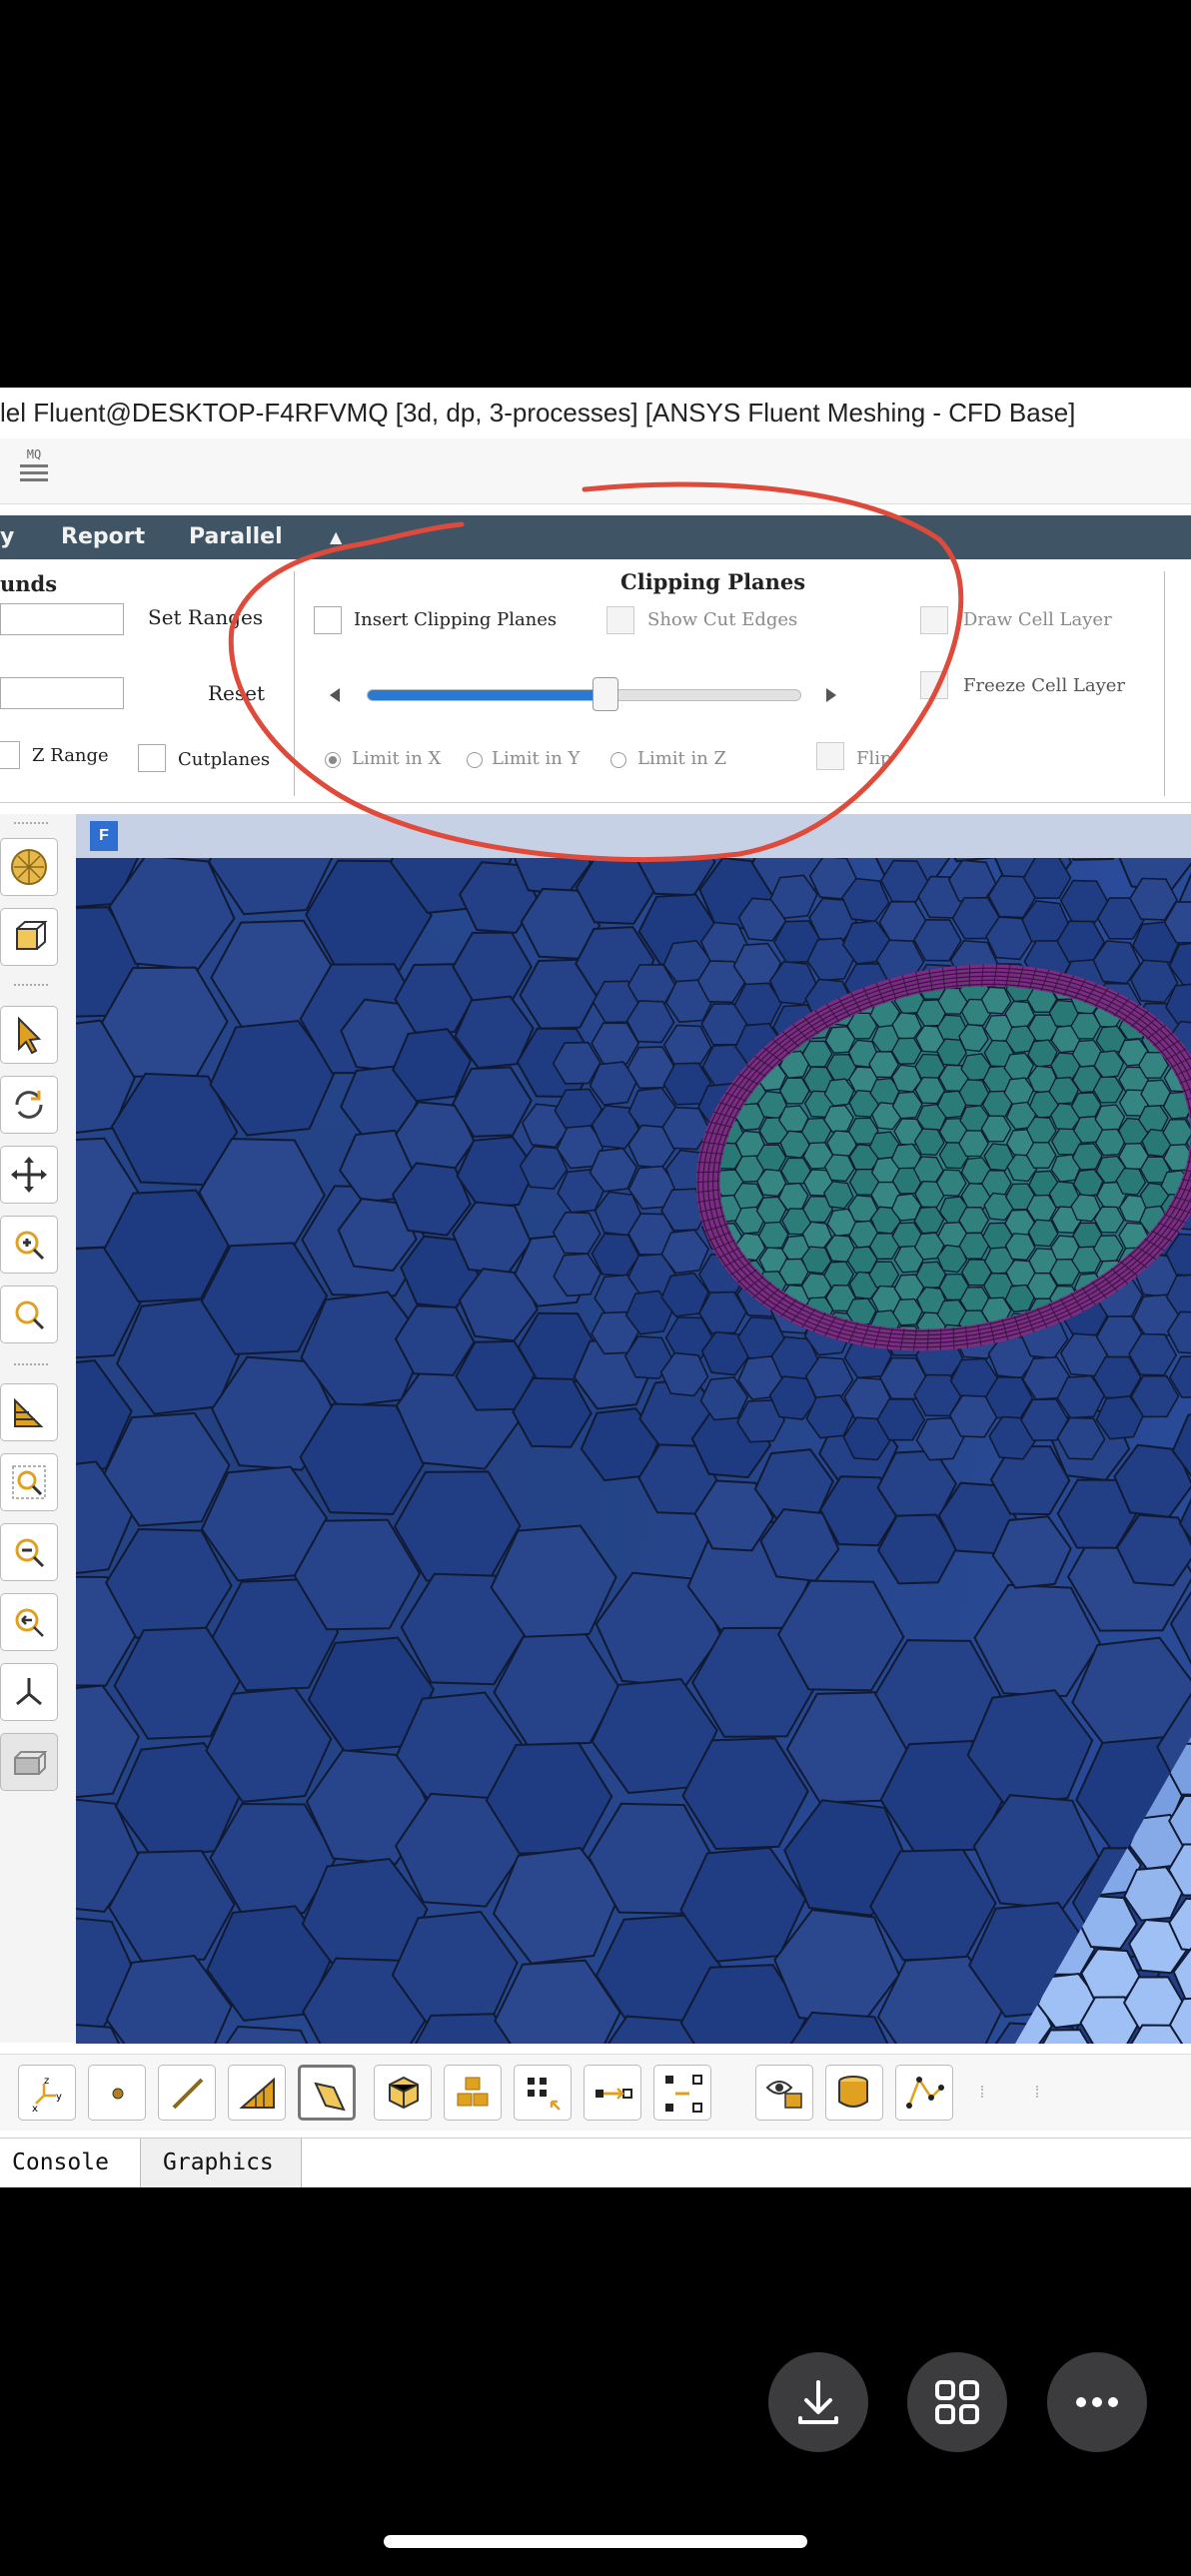  Describe the element at coordinates (1044, 686) in the screenshot. I see `freeze-cell-layer-label: Freeze Cell Layer` at that location.